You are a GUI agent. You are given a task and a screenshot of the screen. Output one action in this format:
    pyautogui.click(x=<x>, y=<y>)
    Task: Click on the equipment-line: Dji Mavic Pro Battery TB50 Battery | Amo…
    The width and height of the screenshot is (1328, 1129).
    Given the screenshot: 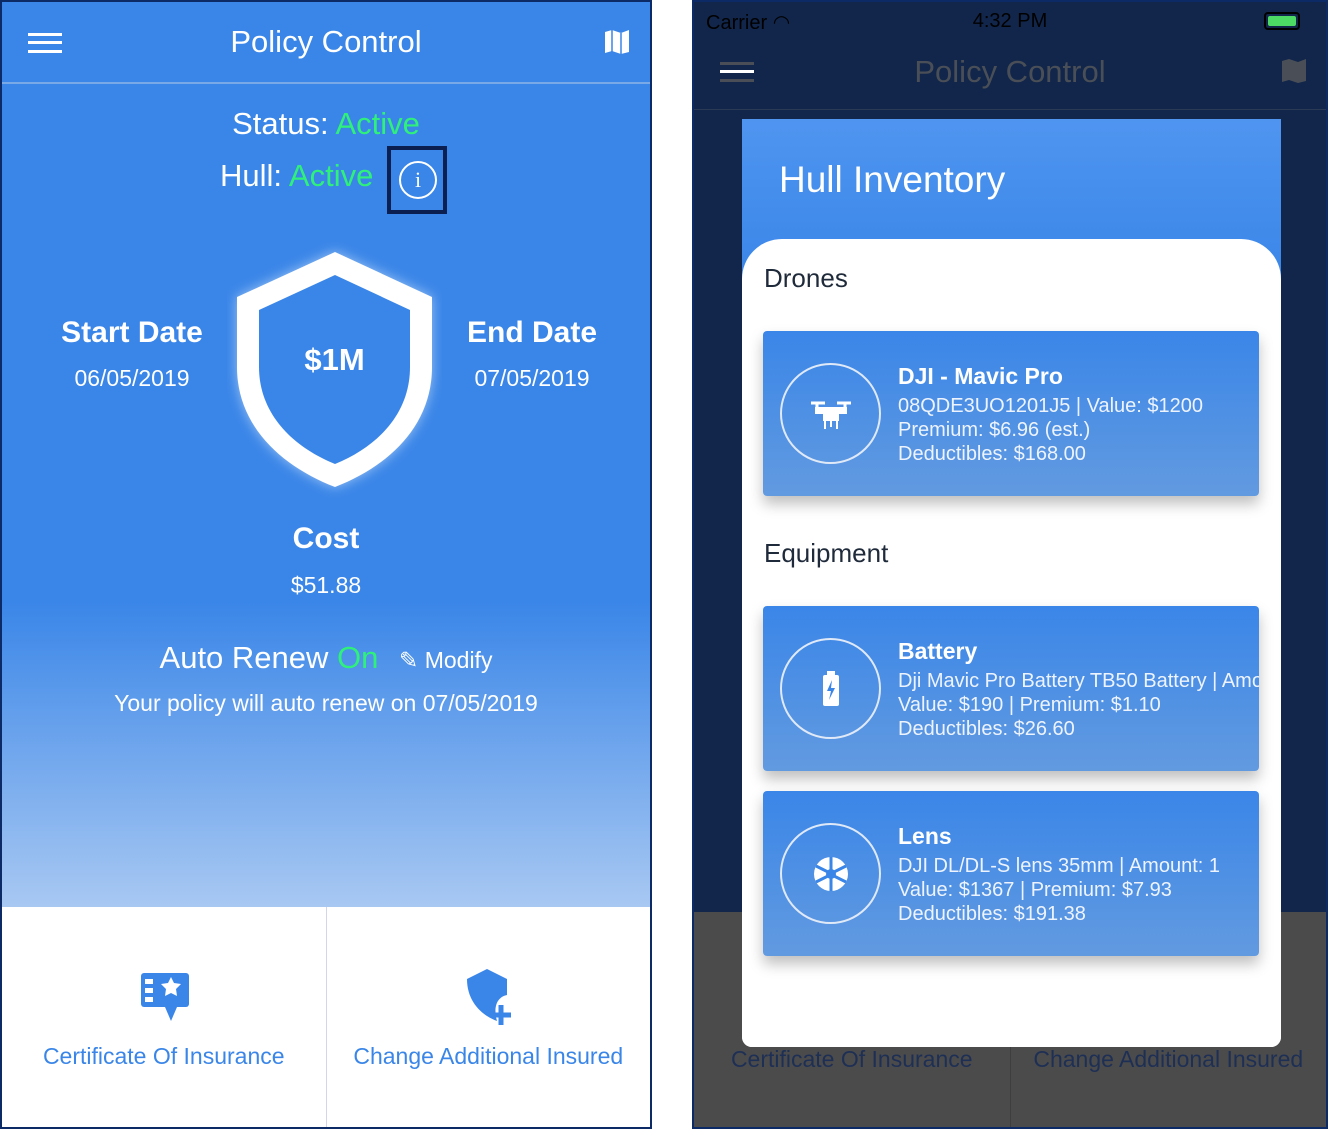 What is the action you would take?
    pyautogui.click(x=1078, y=681)
    